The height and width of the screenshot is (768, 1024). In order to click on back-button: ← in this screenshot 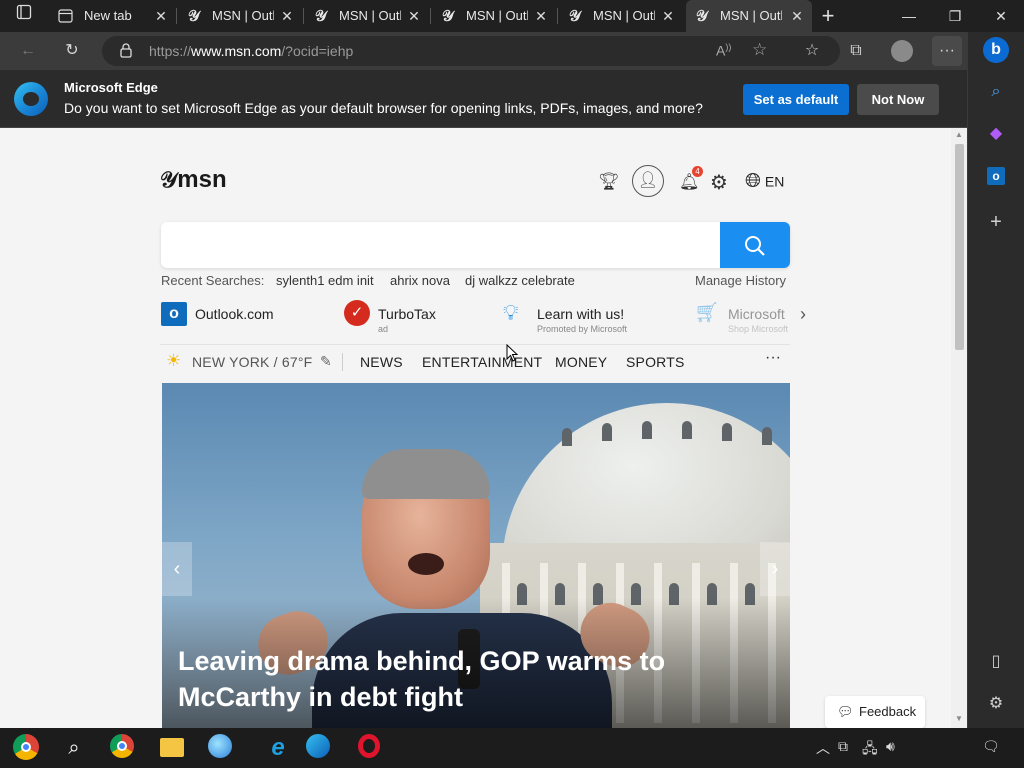, I will do `click(28, 51)`.